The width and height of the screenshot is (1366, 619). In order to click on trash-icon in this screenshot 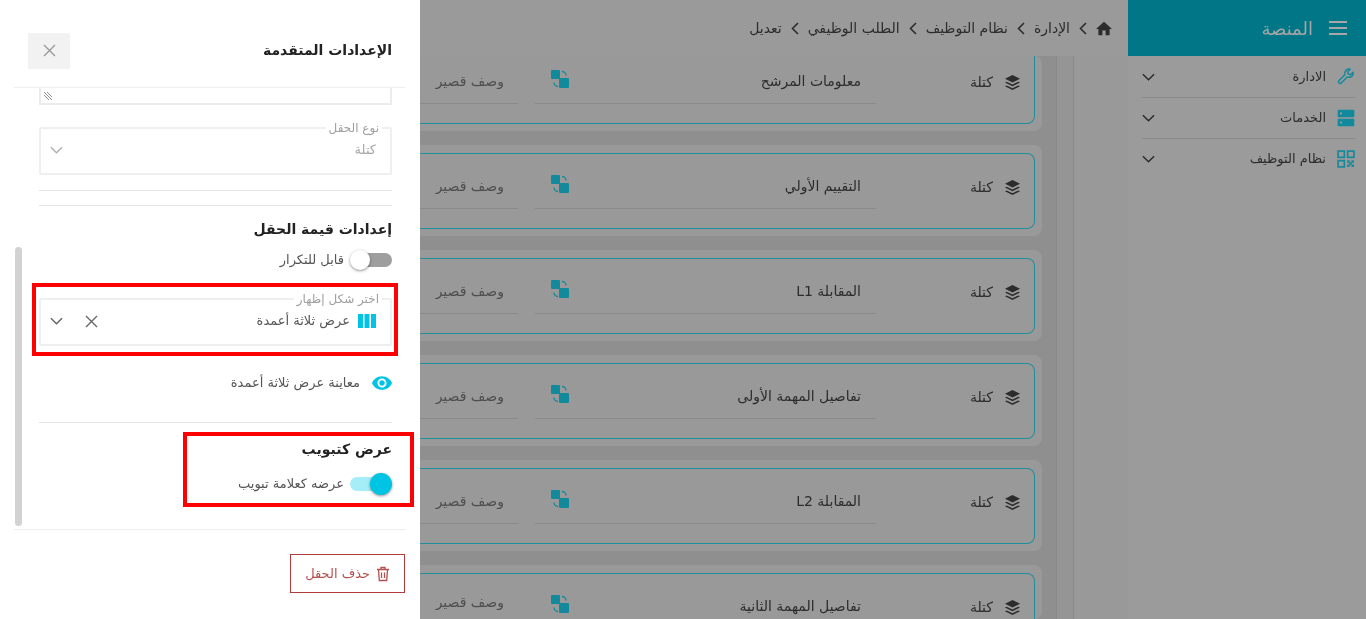, I will do `click(383, 573)`.